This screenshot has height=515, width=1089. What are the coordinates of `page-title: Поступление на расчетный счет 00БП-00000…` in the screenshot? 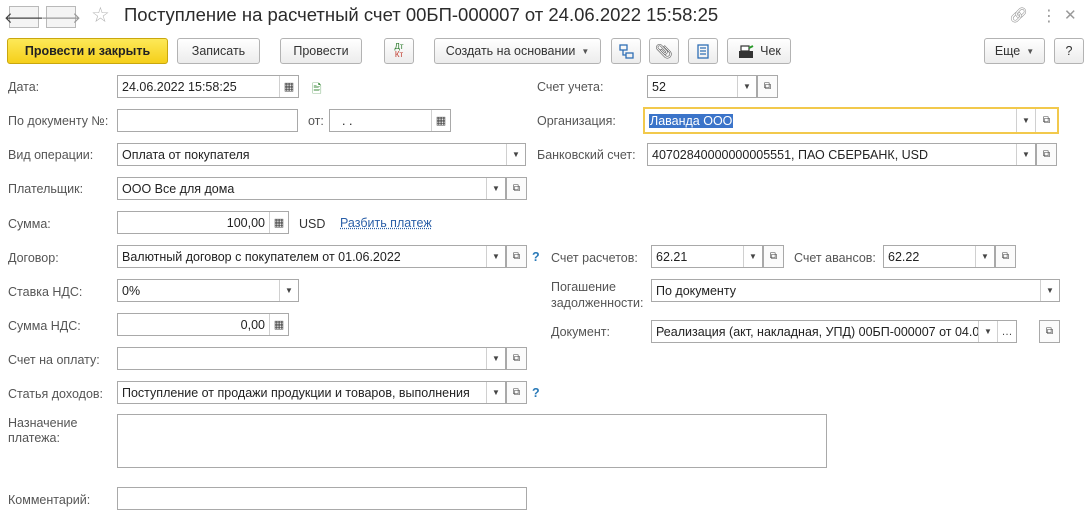 It's located at (421, 14).